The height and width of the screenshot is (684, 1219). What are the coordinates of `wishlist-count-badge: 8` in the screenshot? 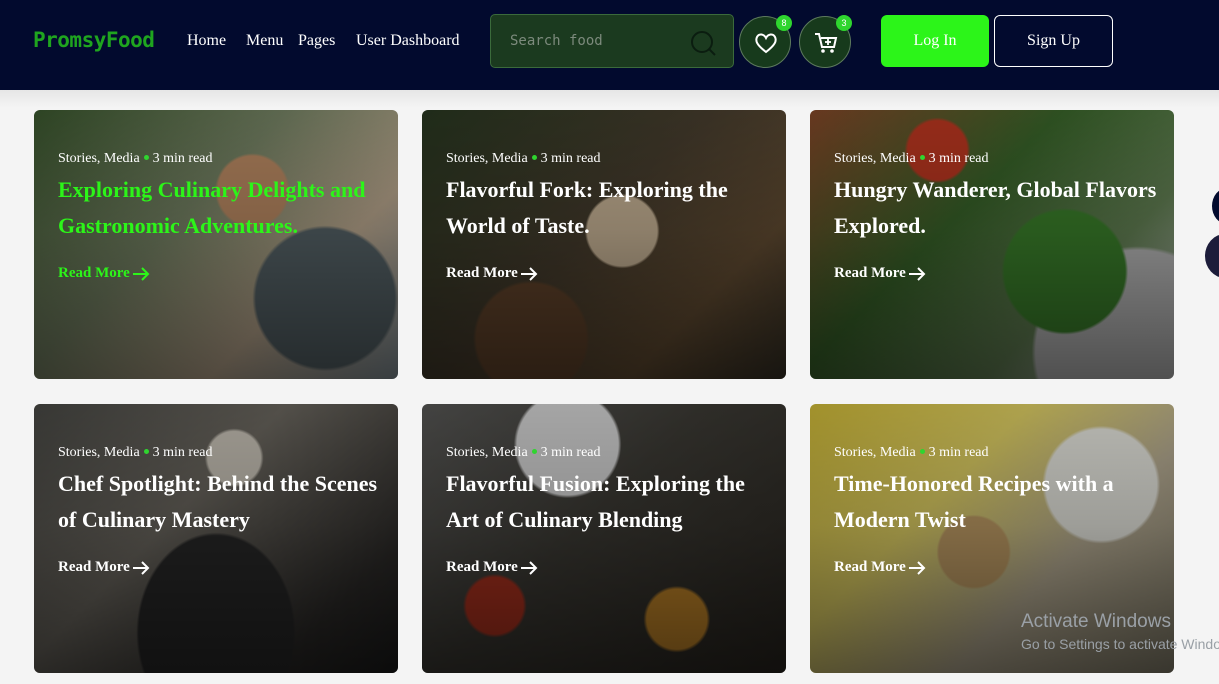 It's located at (784, 23).